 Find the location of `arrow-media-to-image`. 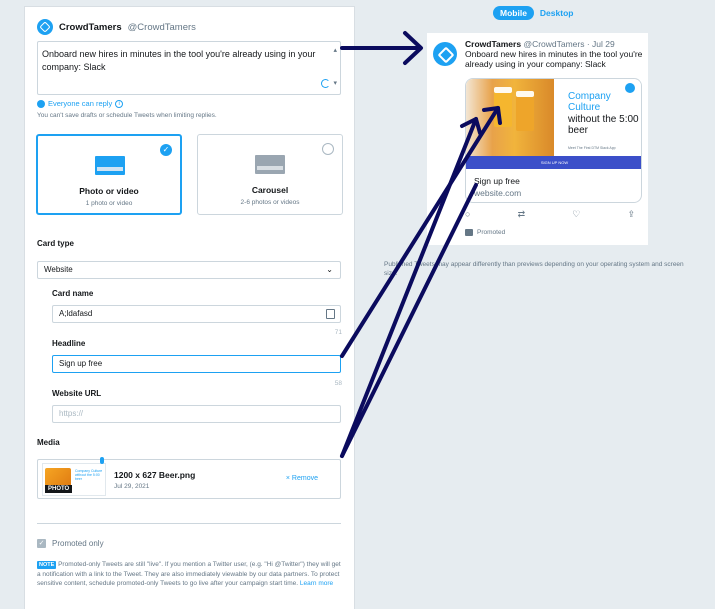

arrow-media-to-image is located at coordinates (409, 287).